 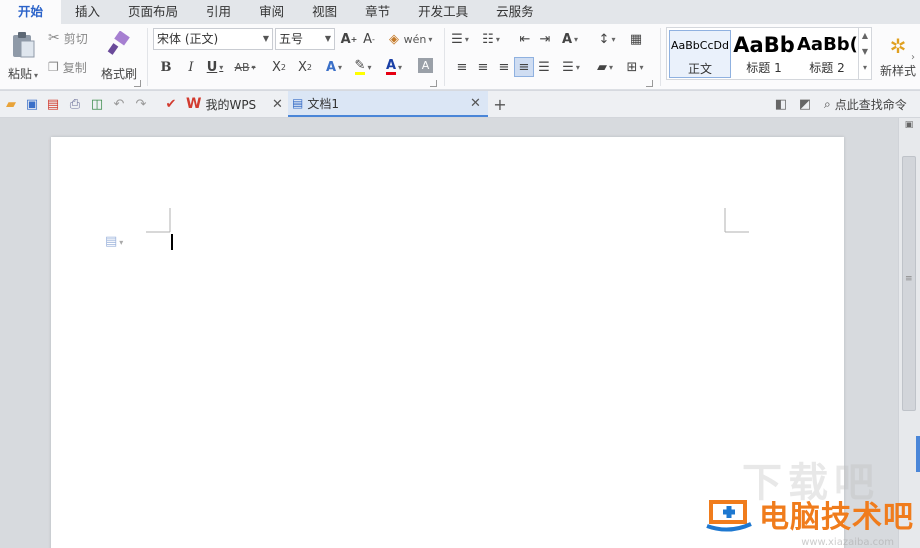 What do you see at coordinates (11, 104) in the screenshot?
I see `open-folder-icon: ▰` at bounding box center [11, 104].